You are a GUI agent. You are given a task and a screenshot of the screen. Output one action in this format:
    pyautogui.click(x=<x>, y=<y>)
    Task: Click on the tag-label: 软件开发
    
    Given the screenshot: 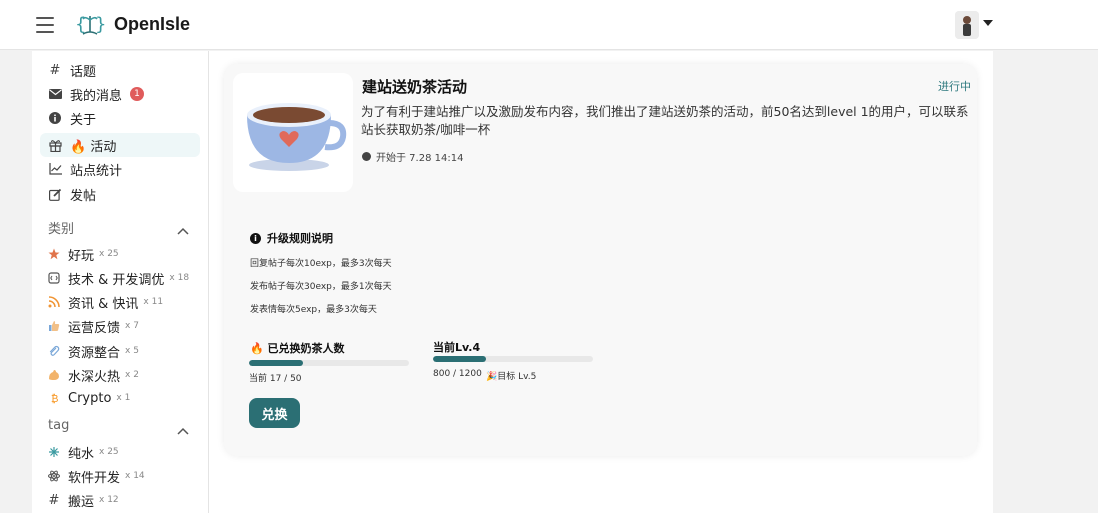 What is the action you would take?
    pyautogui.click(x=94, y=478)
    